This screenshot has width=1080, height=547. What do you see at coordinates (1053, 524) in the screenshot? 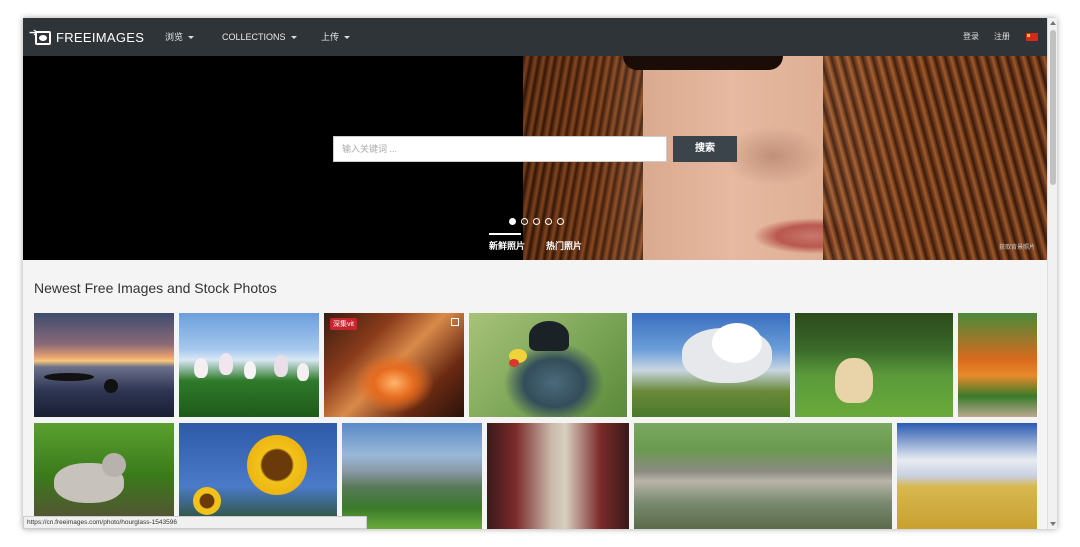
I see `scroll-down-arrow-icon` at bounding box center [1053, 524].